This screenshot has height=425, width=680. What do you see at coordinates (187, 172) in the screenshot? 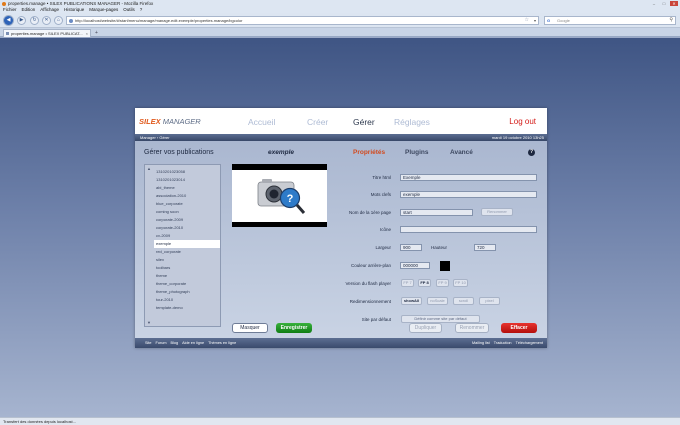
I see `list-item: 1310201023058` at bounding box center [187, 172].